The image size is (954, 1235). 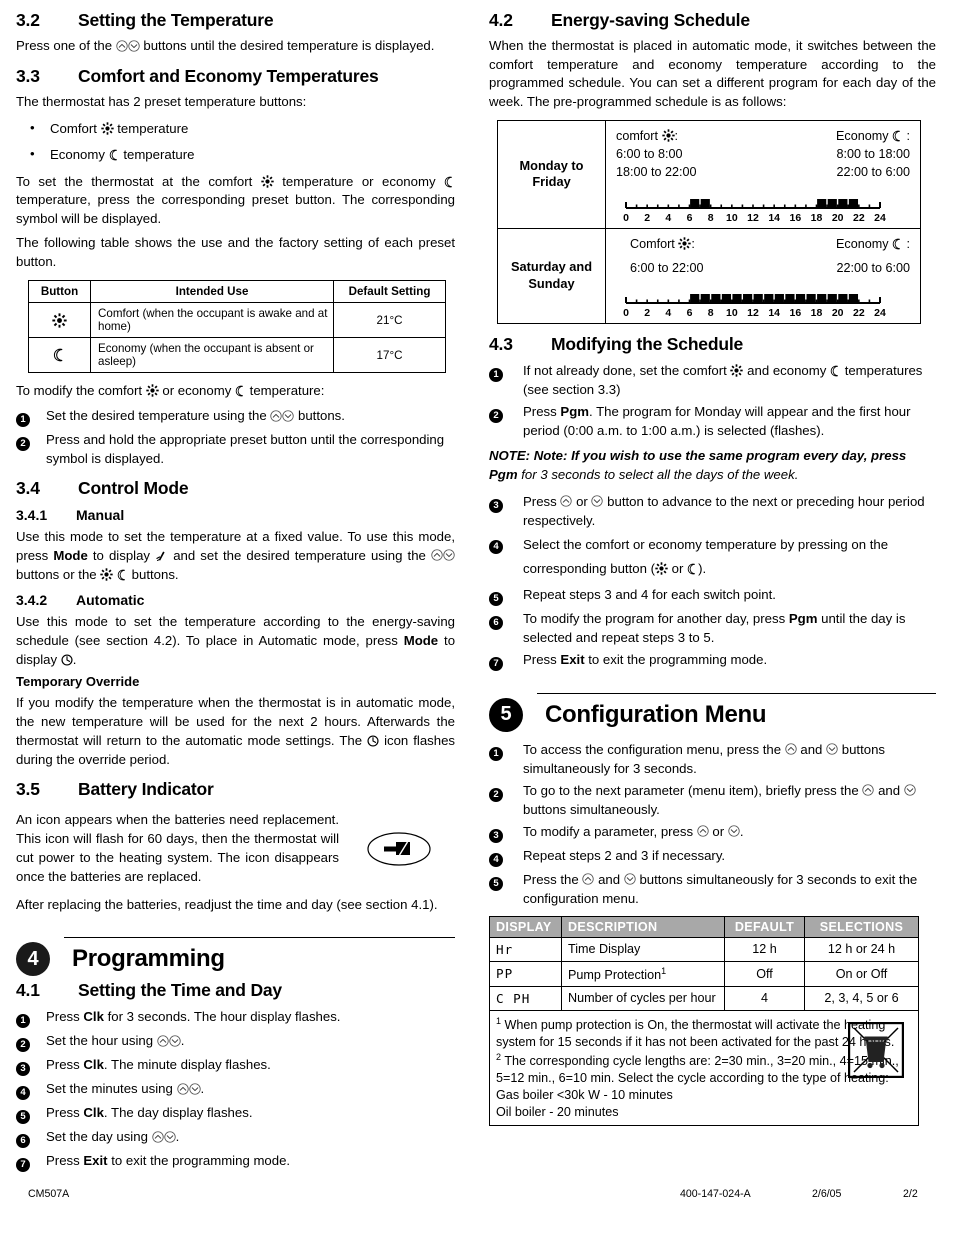 I want to click on economy-time: 8:00 to 18:00, so click(x=873, y=154).